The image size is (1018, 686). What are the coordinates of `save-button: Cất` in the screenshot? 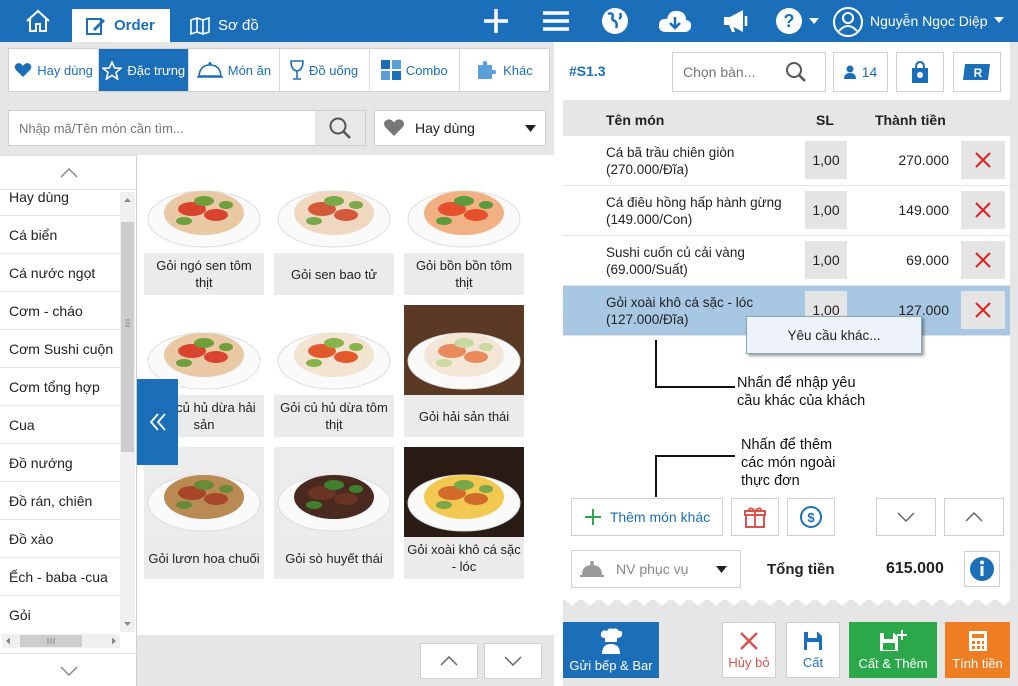 It's located at (813, 650).